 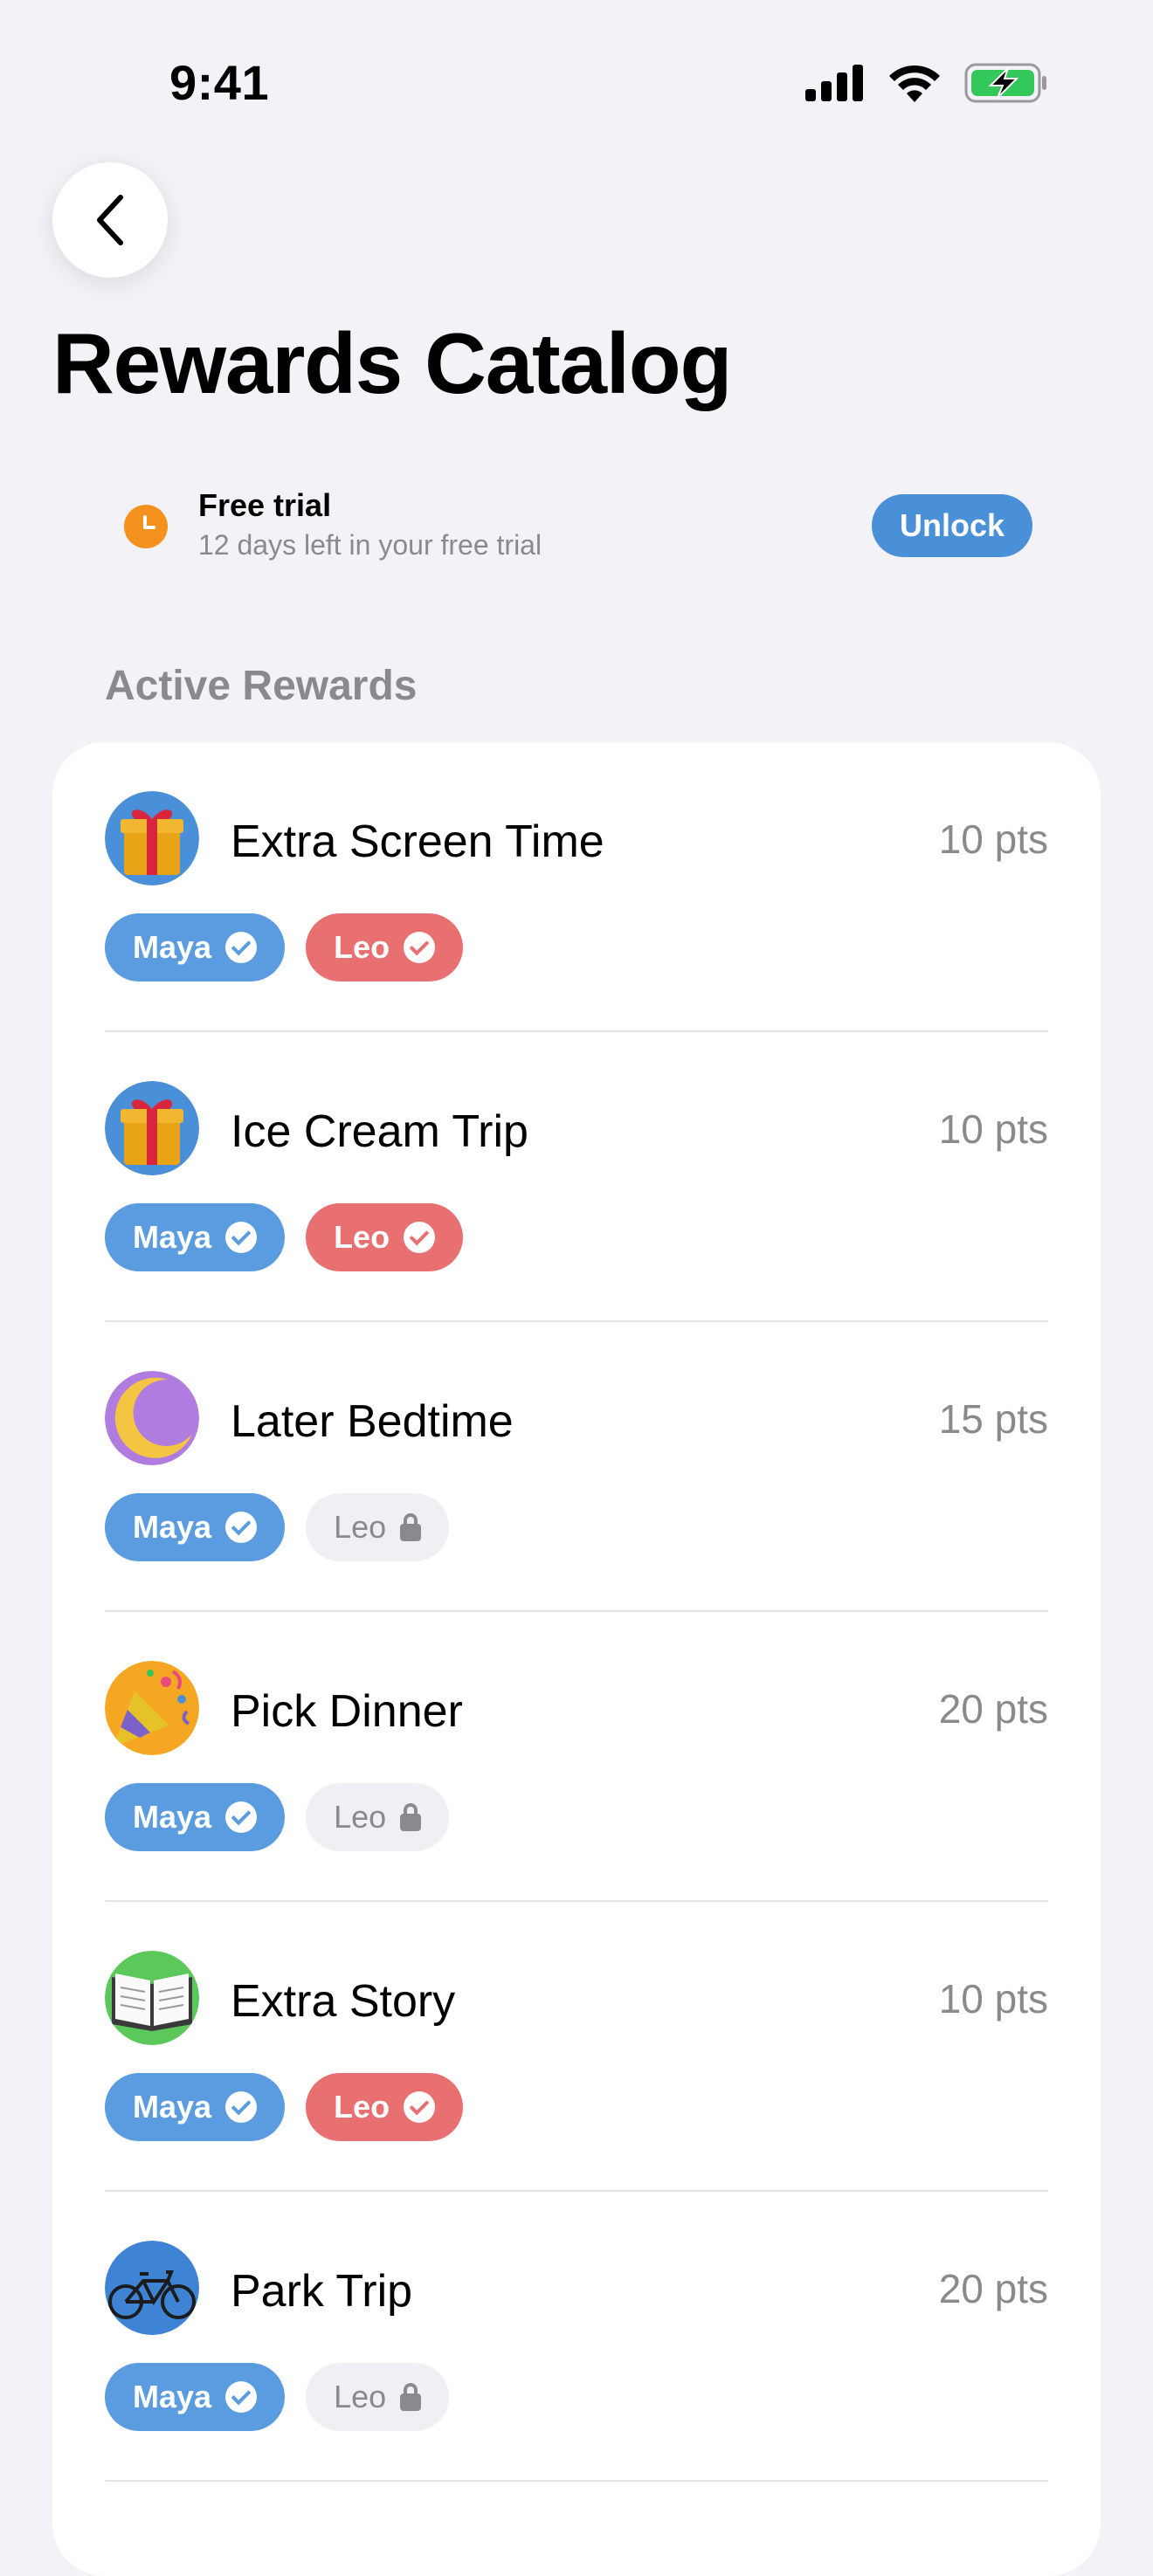 I want to click on reward-row: Extra Story 10 pts Maya Leo, so click(x=576, y=2047).